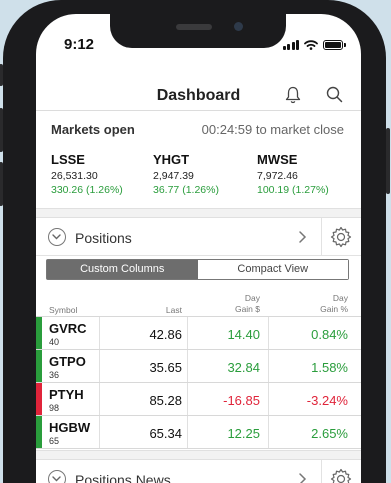 This screenshot has width=391, height=483. Describe the element at coordinates (198, 31) in the screenshot. I see `notch` at that location.